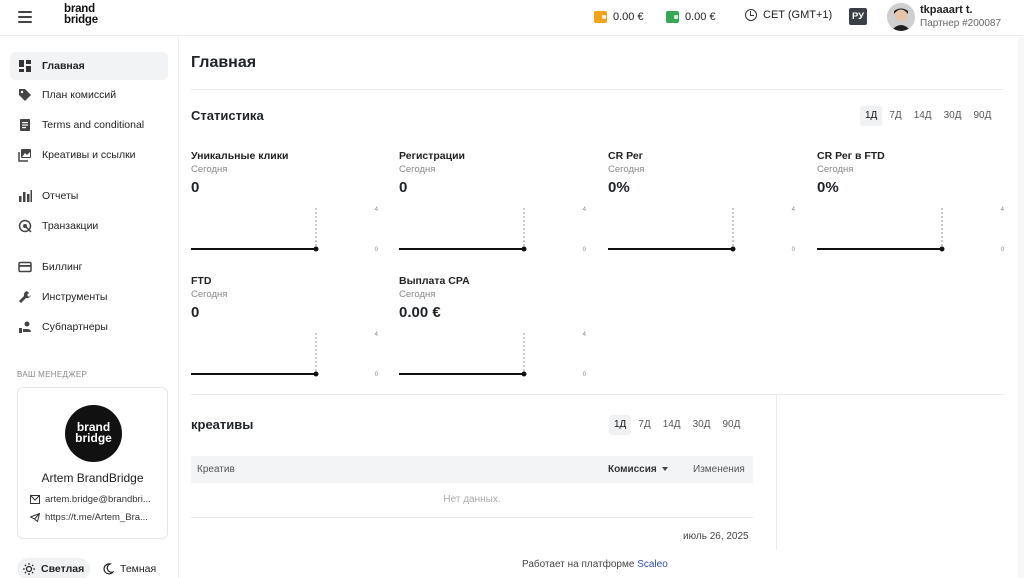 Image resolution: width=1024 pixels, height=578 pixels. What do you see at coordinates (619, 17) in the screenshot?
I see `wallet-balance-1: 0.00 €` at bounding box center [619, 17].